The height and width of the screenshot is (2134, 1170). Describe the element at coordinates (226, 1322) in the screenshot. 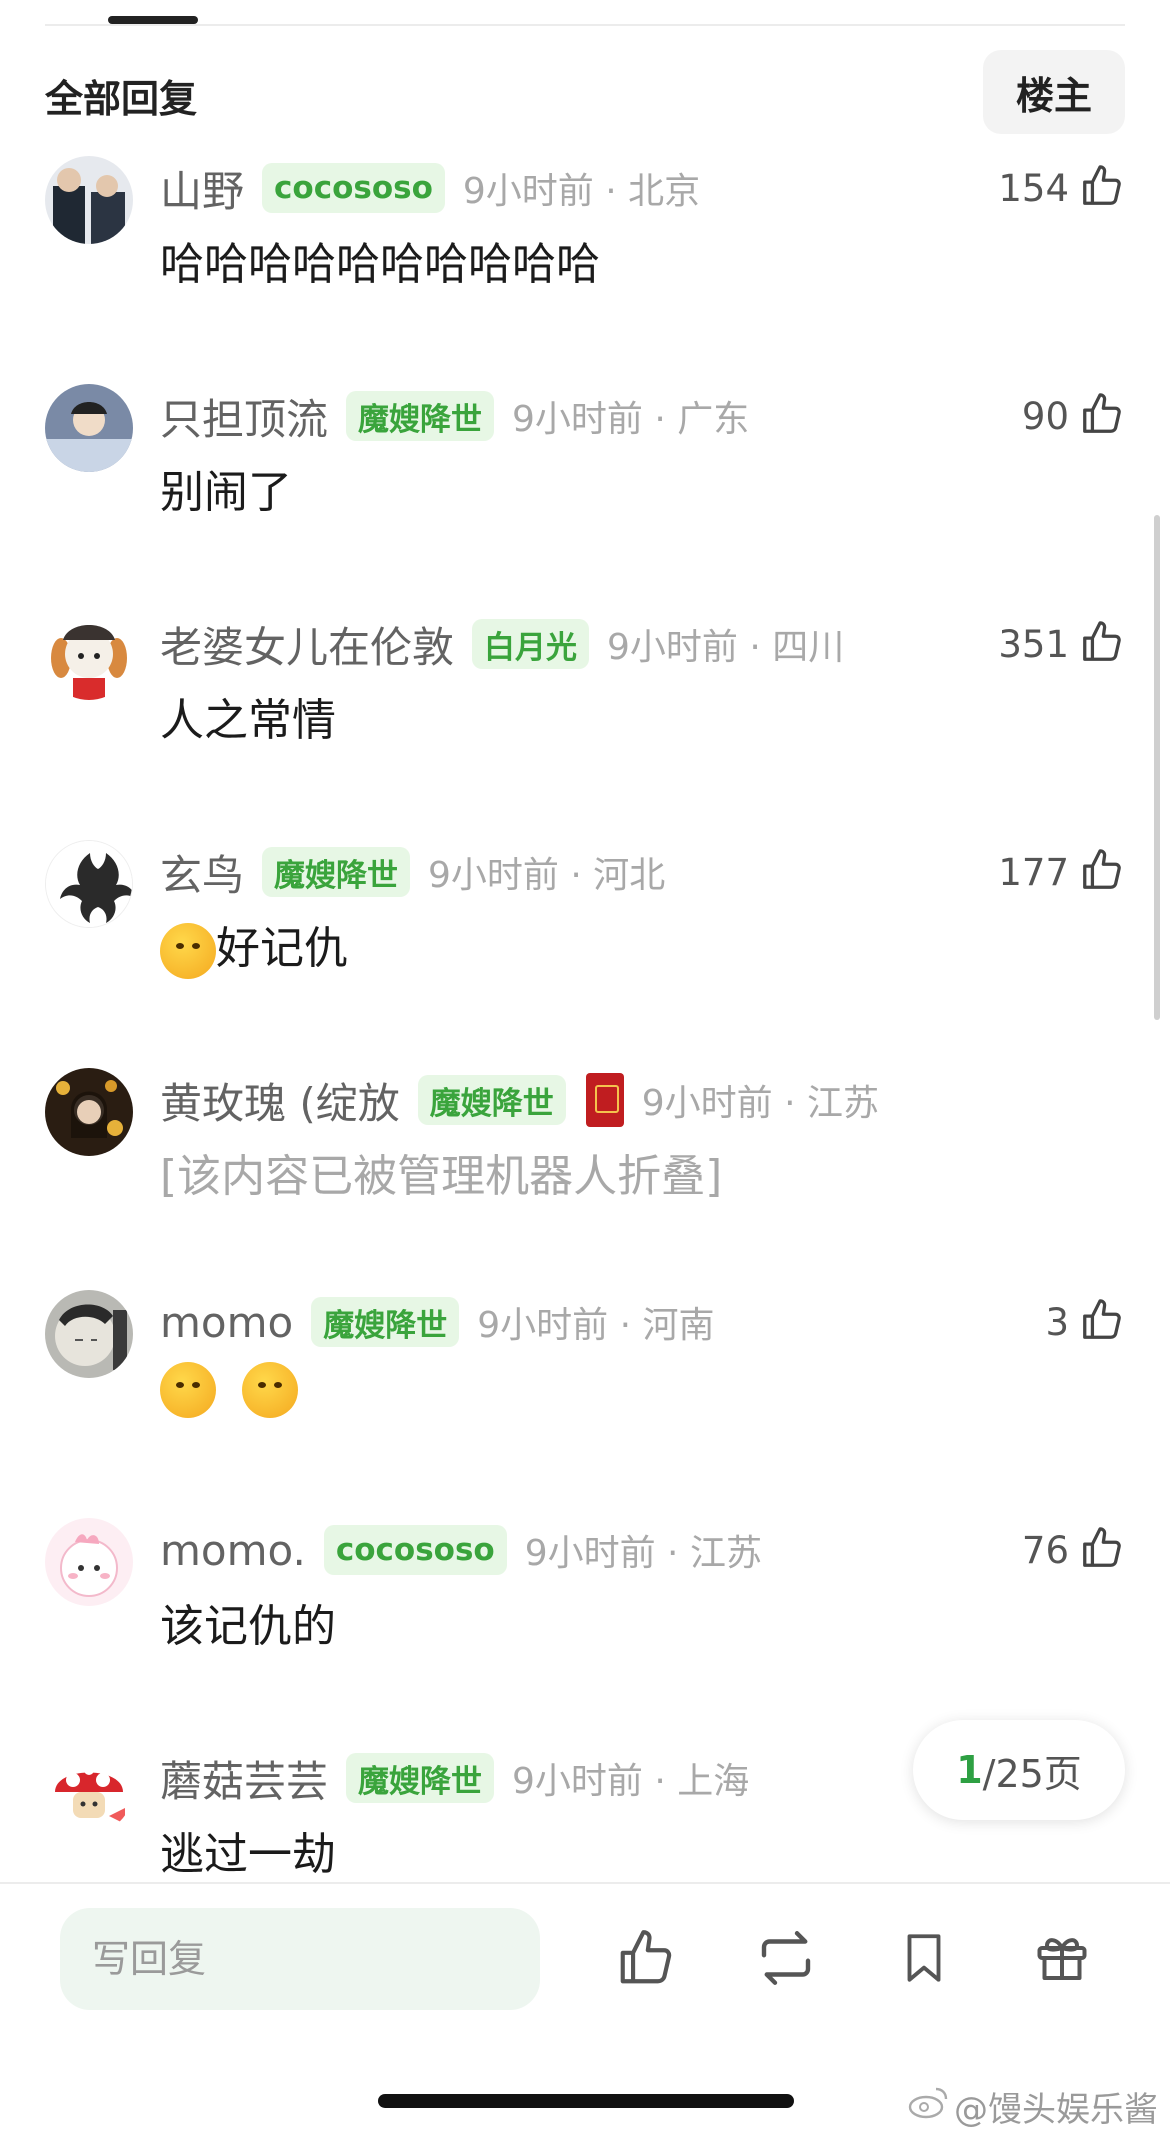

I see `username: momo` at that location.